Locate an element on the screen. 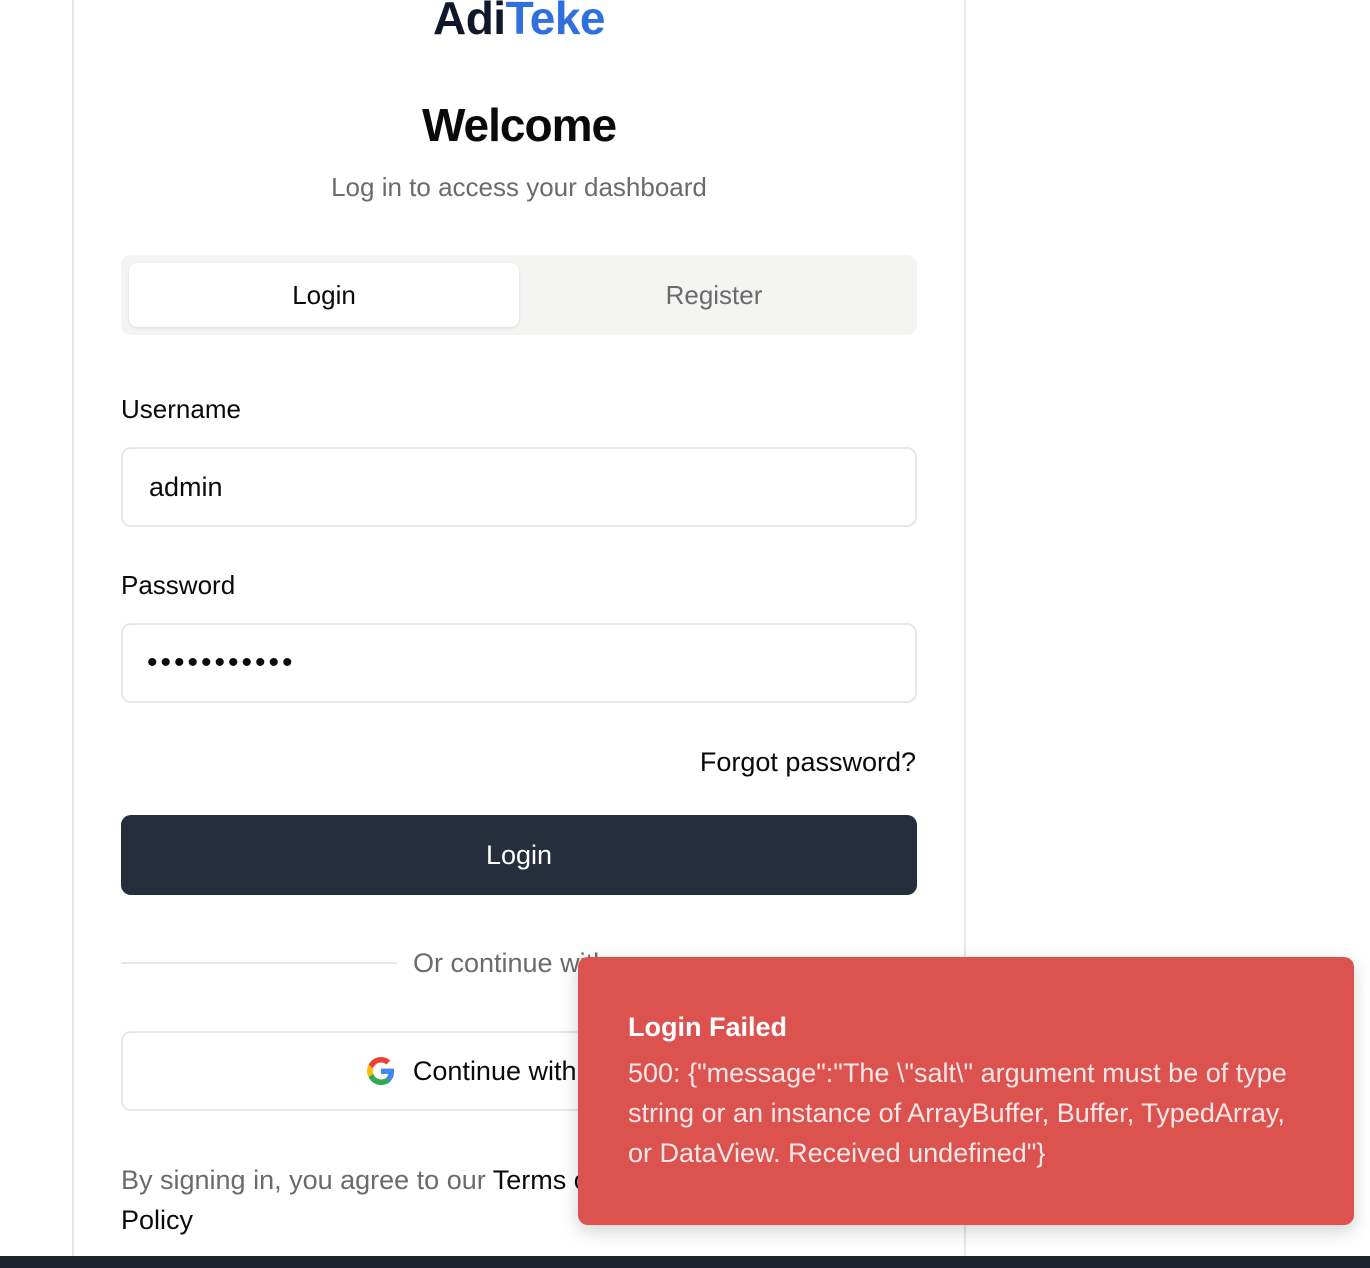 The width and height of the screenshot is (1370, 1268). bottom-bar is located at coordinates (685, 1262).